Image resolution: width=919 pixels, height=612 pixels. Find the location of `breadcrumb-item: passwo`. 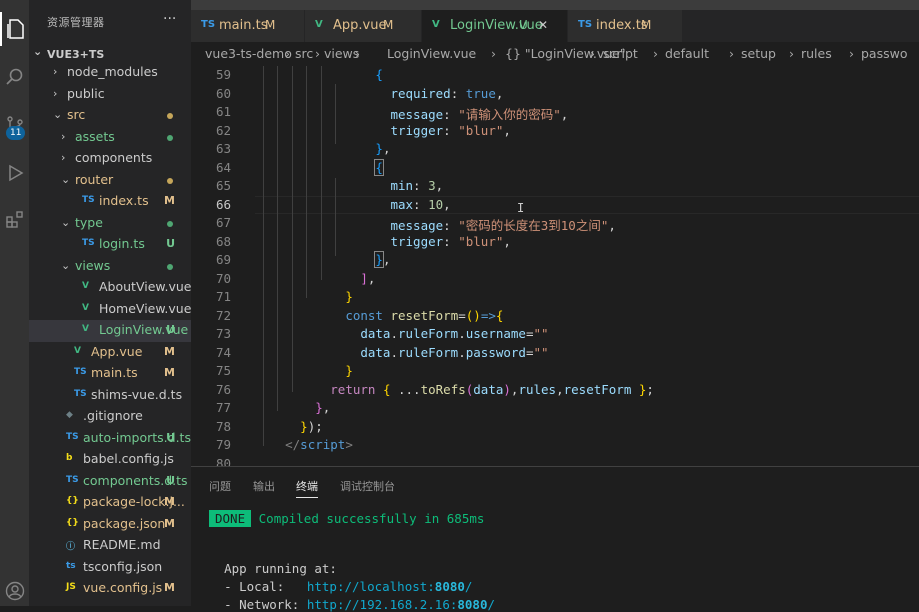

breadcrumb-item: passwo is located at coordinates (884, 53).